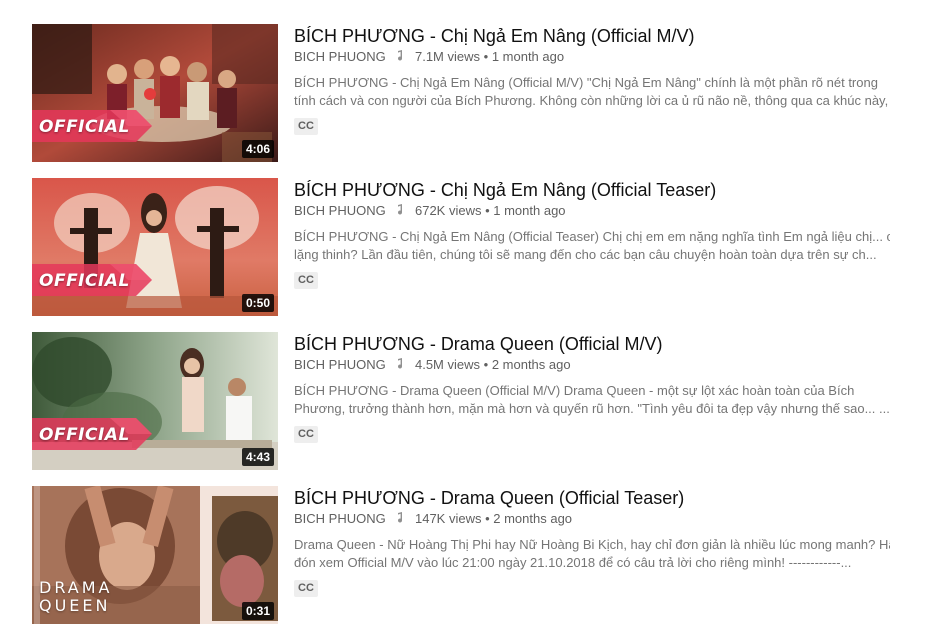  I want to click on video-meta: BICH PHUONG 7.1M views • 1 month ago, so click(429, 57).